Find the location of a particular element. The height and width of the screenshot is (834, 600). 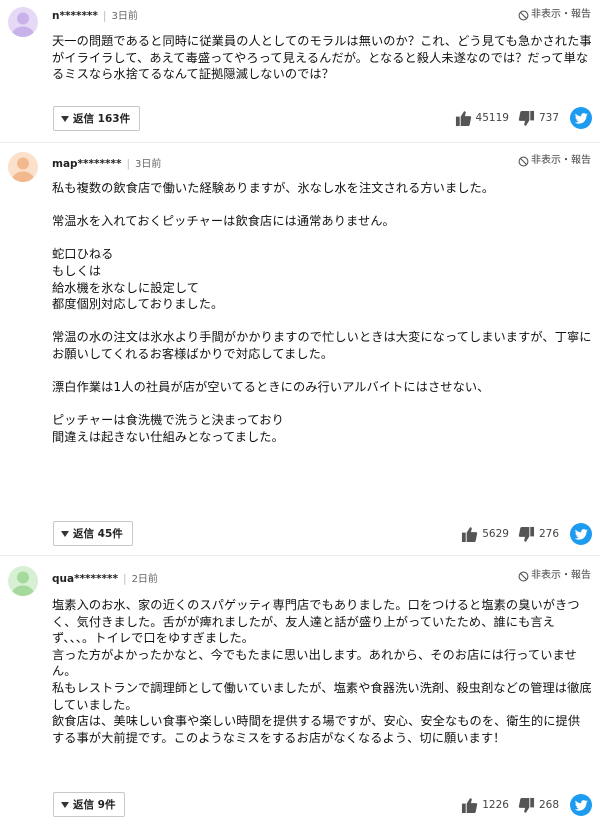

vote-bar: 5629 276 is located at coordinates (526, 534).